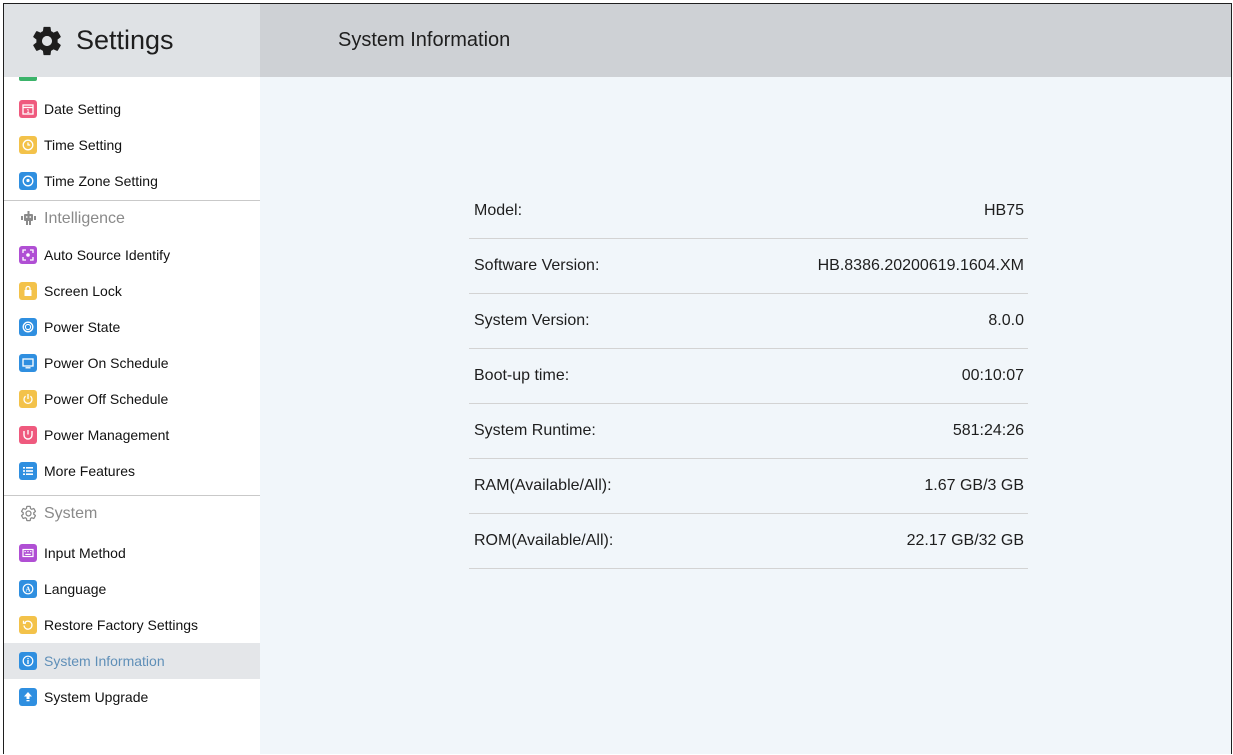 Image resolution: width=1233 pixels, height=755 pixels. What do you see at coordinates (537, 265) in the screenshot?
I see `info-label: Software Version:` at bounding box center [537, 265].